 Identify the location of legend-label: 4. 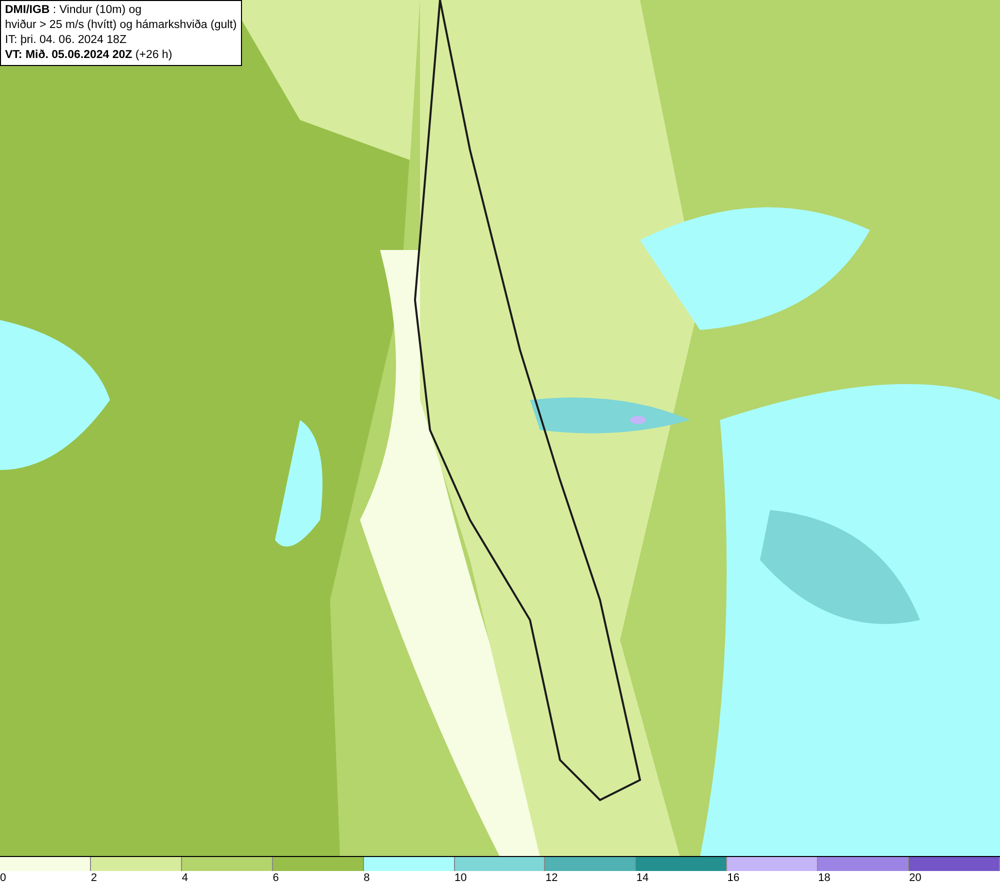
(185, 878).